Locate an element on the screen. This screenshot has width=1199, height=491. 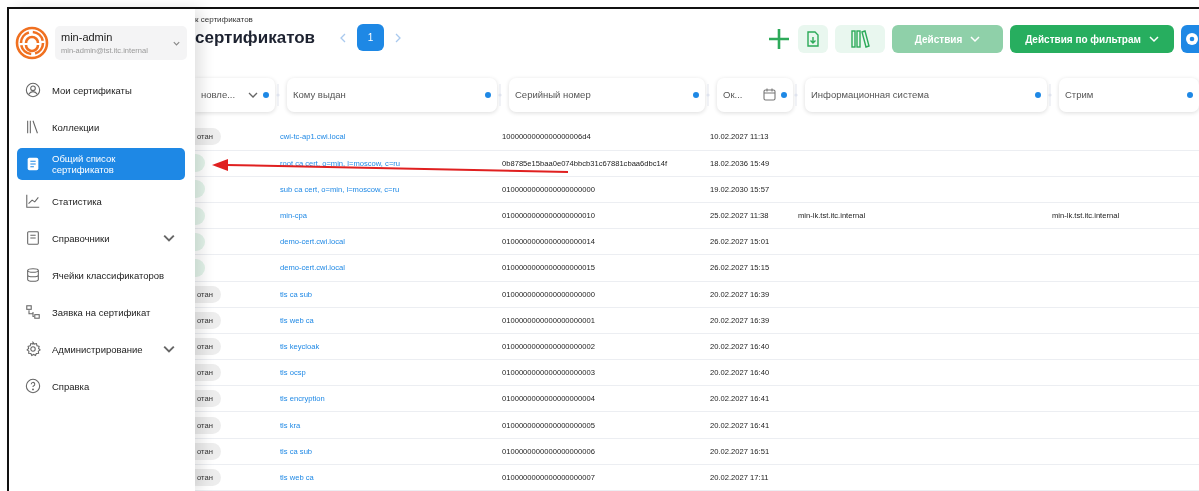
file-download-icon is located at coordinates (813, 39).